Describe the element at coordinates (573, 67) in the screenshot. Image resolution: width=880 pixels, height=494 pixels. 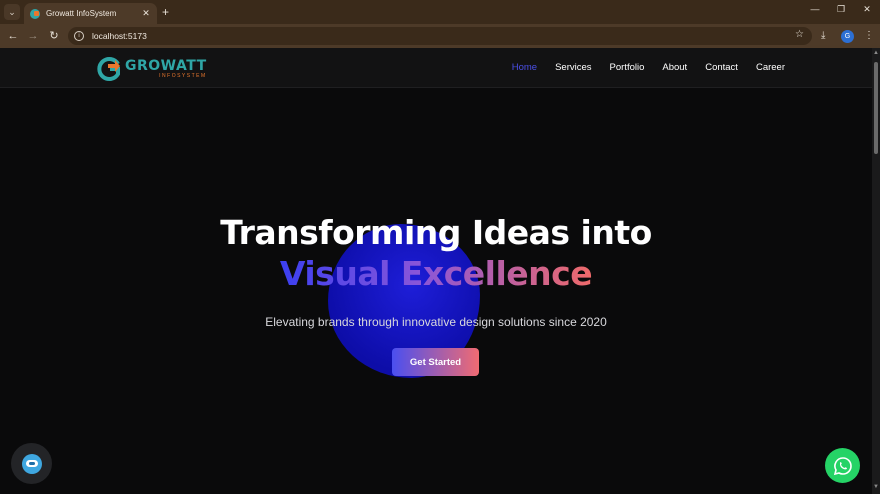
I see `nav-services: Services` at that location.